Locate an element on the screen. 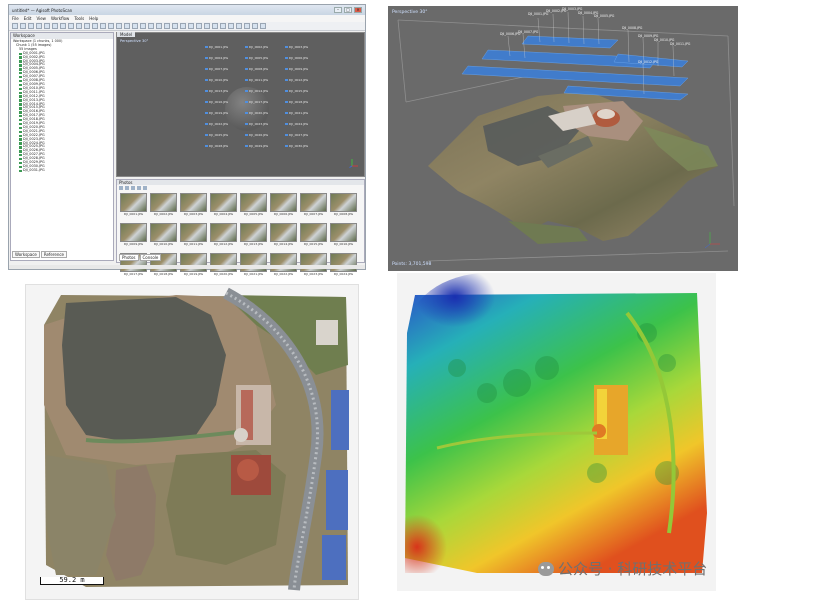 The image size is (823, 604). menu-file: File is located at coordinates (15, 18).